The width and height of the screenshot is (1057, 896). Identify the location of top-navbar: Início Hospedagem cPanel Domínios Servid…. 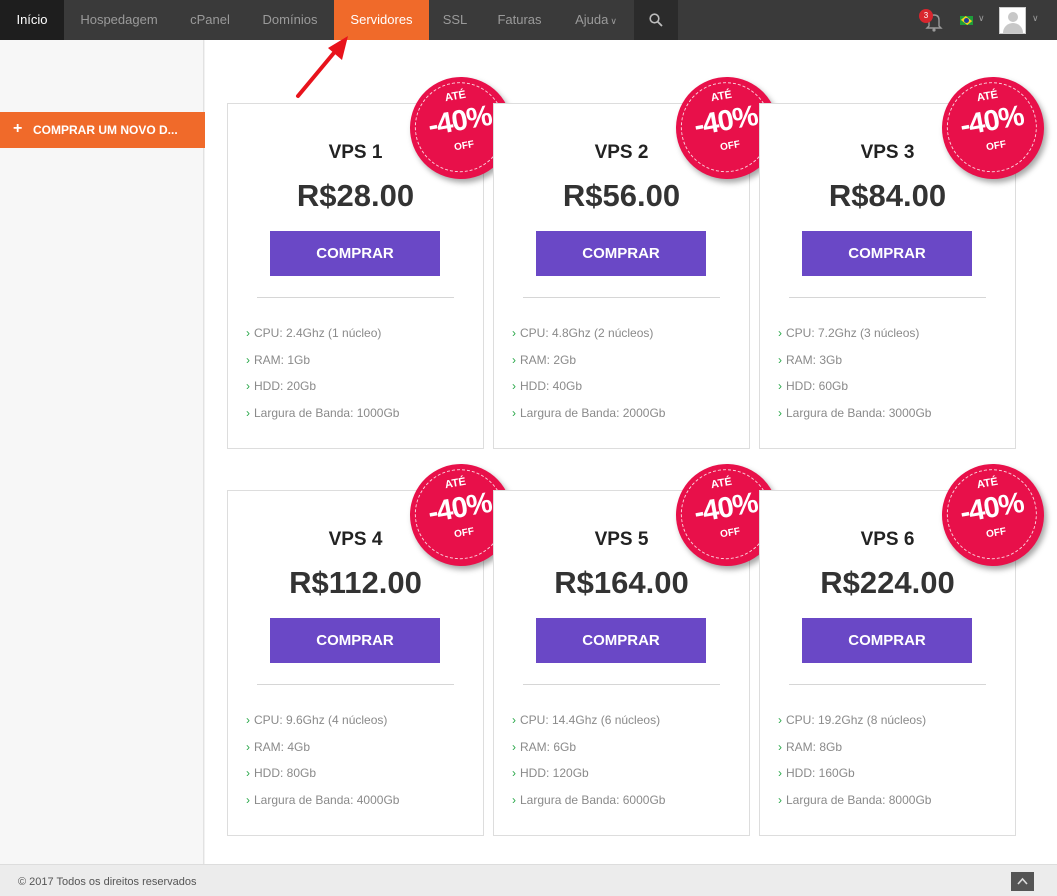
(528, 23).